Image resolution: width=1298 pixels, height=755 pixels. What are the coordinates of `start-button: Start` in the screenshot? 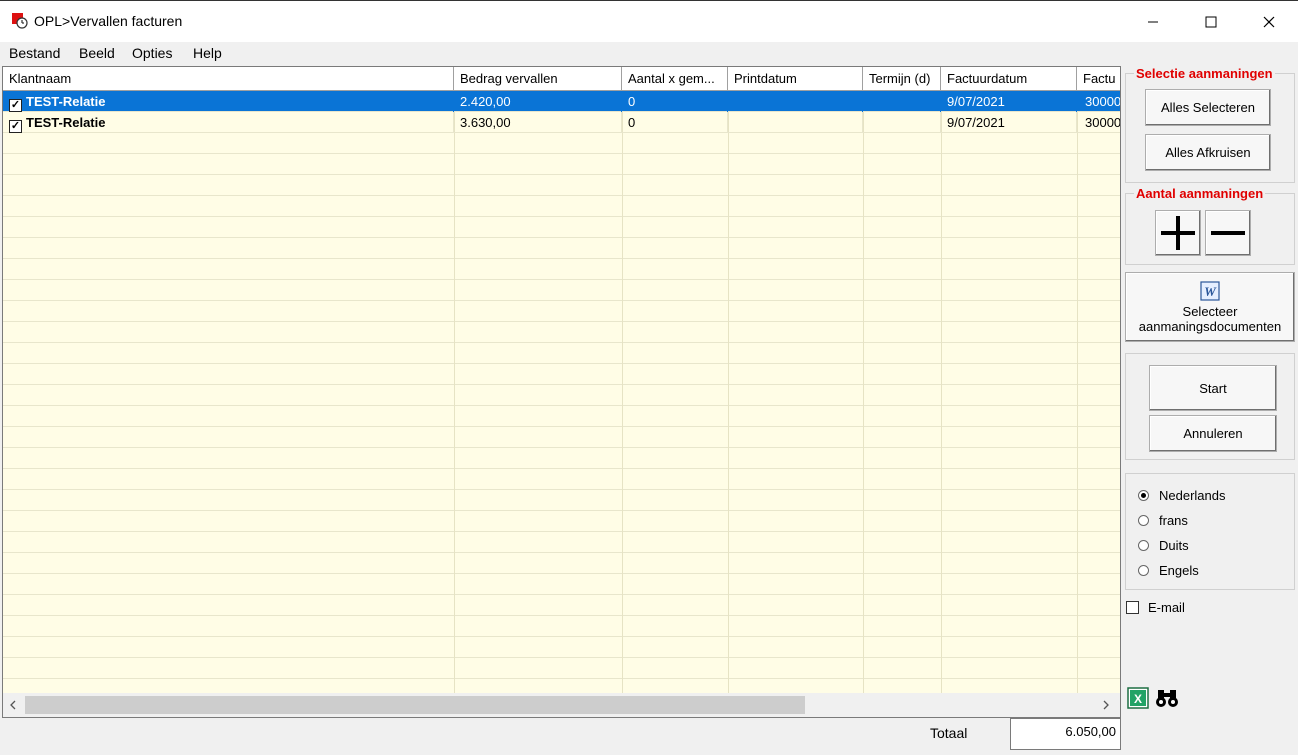 It's located at (1213, 388).